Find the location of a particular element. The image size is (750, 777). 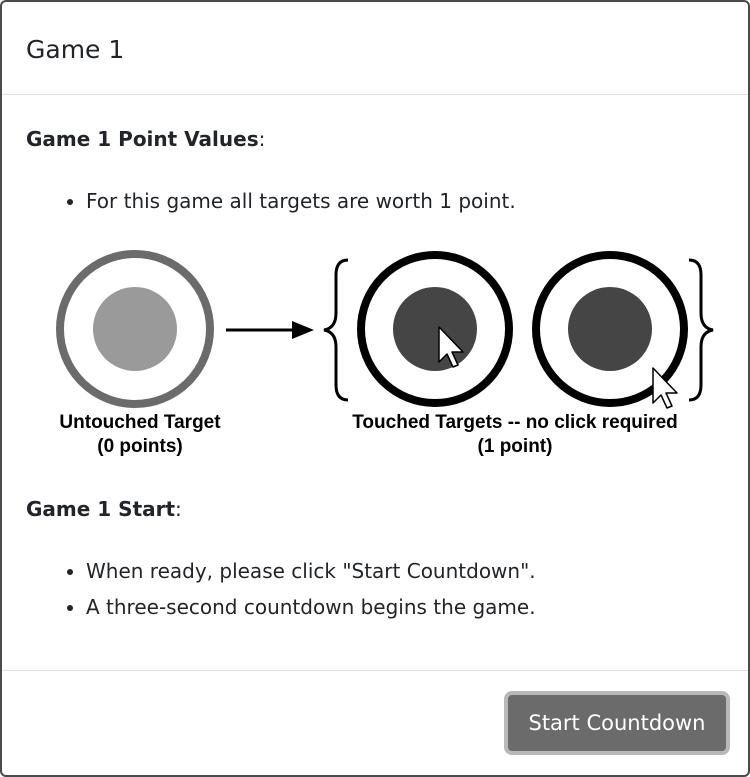

touched-target-icon is located at coordinates (435, 329).